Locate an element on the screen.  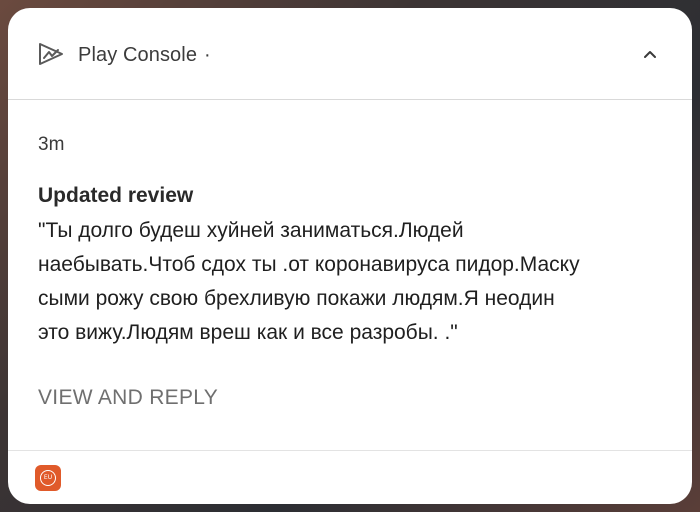
chevron-up-icon is located at coordinates (650, 54).